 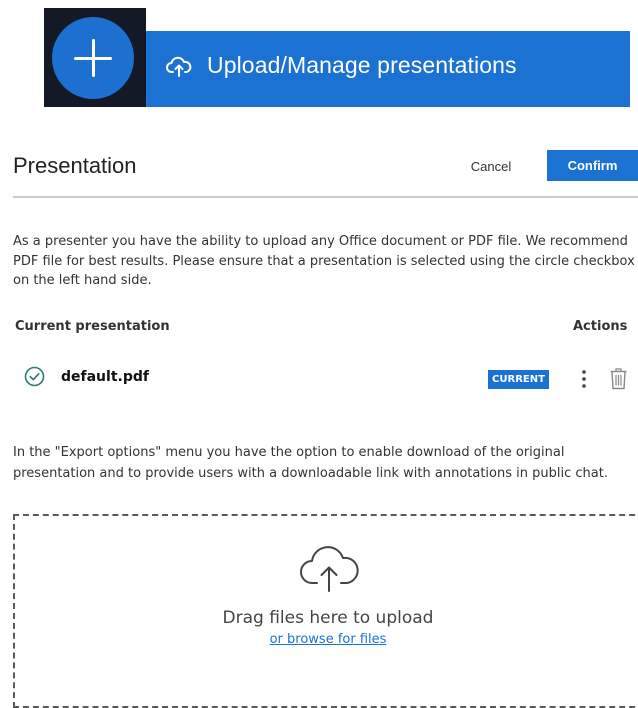 I want to click on confirm-button: Confirm, so click(x=592, y=165).